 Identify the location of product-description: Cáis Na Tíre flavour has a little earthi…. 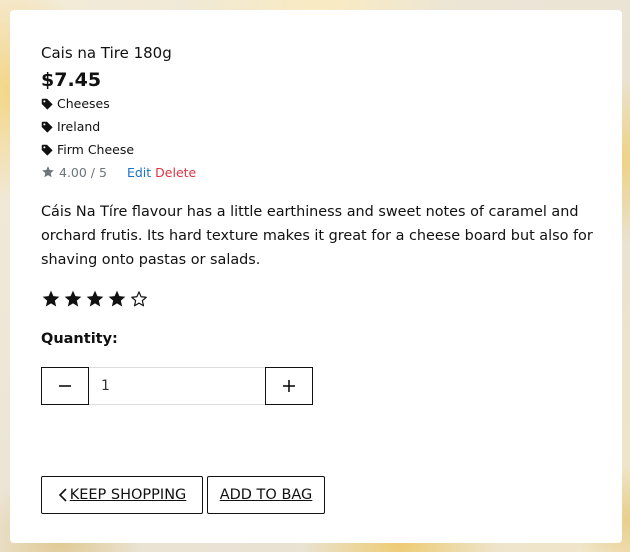
(317, 236).